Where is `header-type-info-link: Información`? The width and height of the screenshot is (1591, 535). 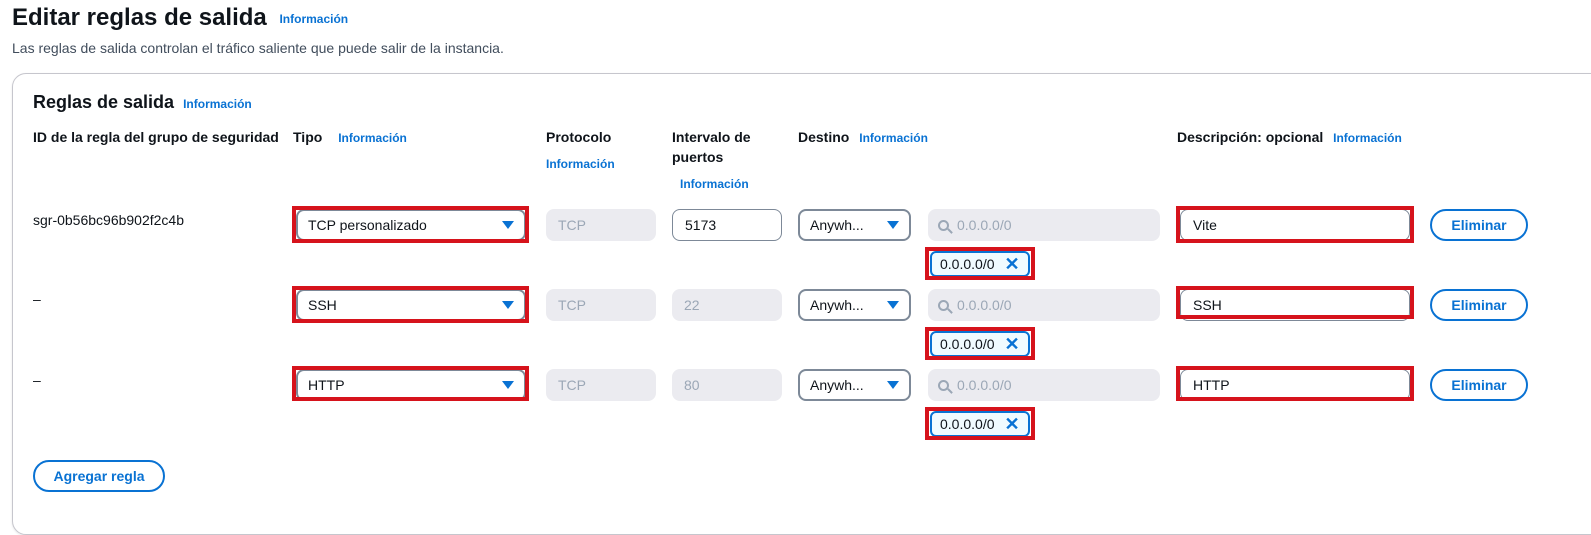
header-type-info-link: Información is located at coordinates (372, 138).